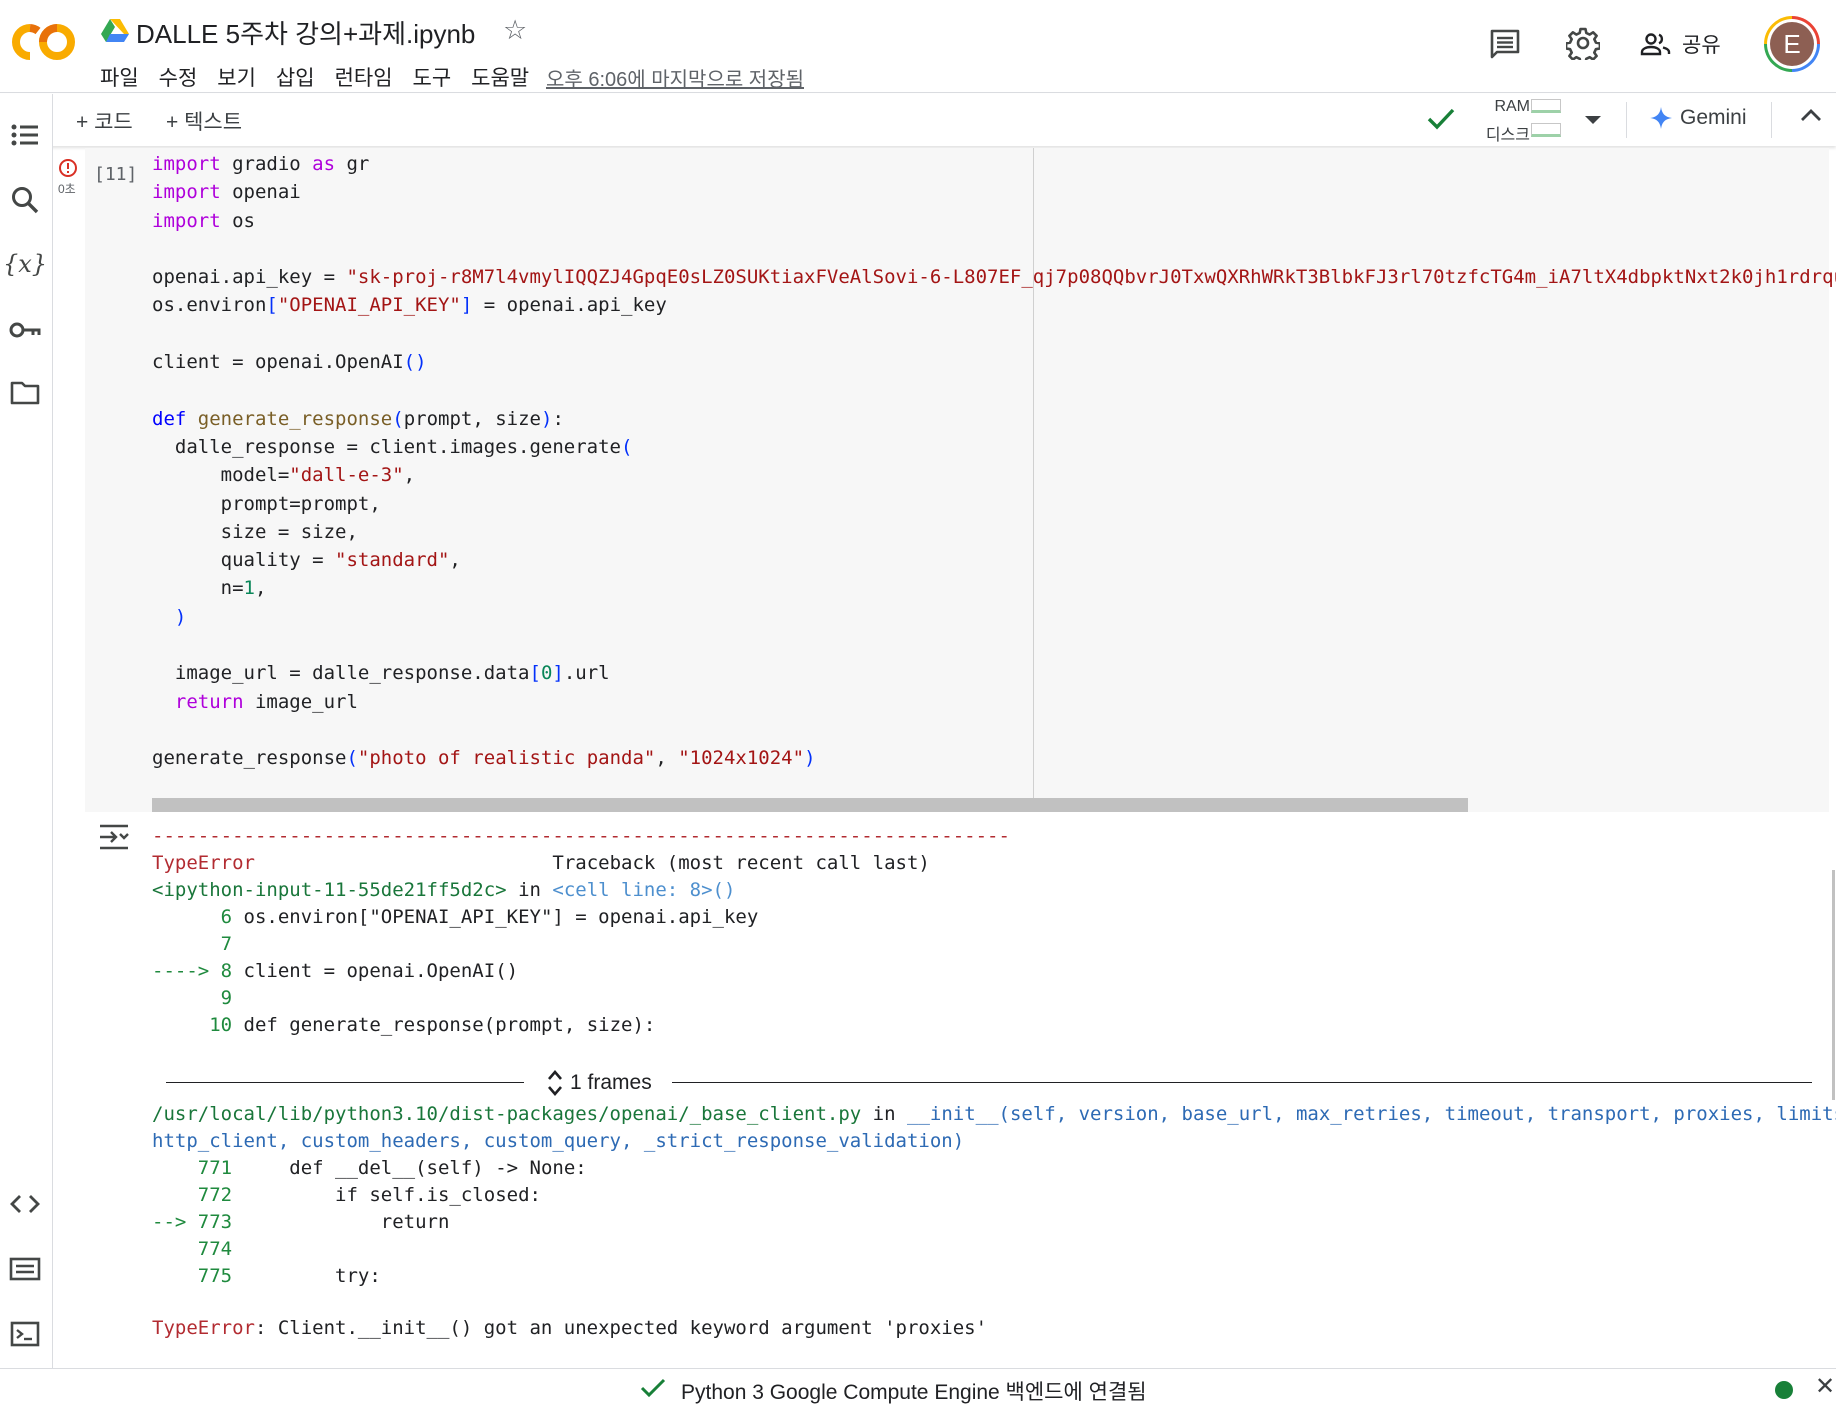 The width and height of the screenshot is (1836, 1404). I want to click on traceback-line: 771 def __del__(self) -> None:, so click(392, 1168).